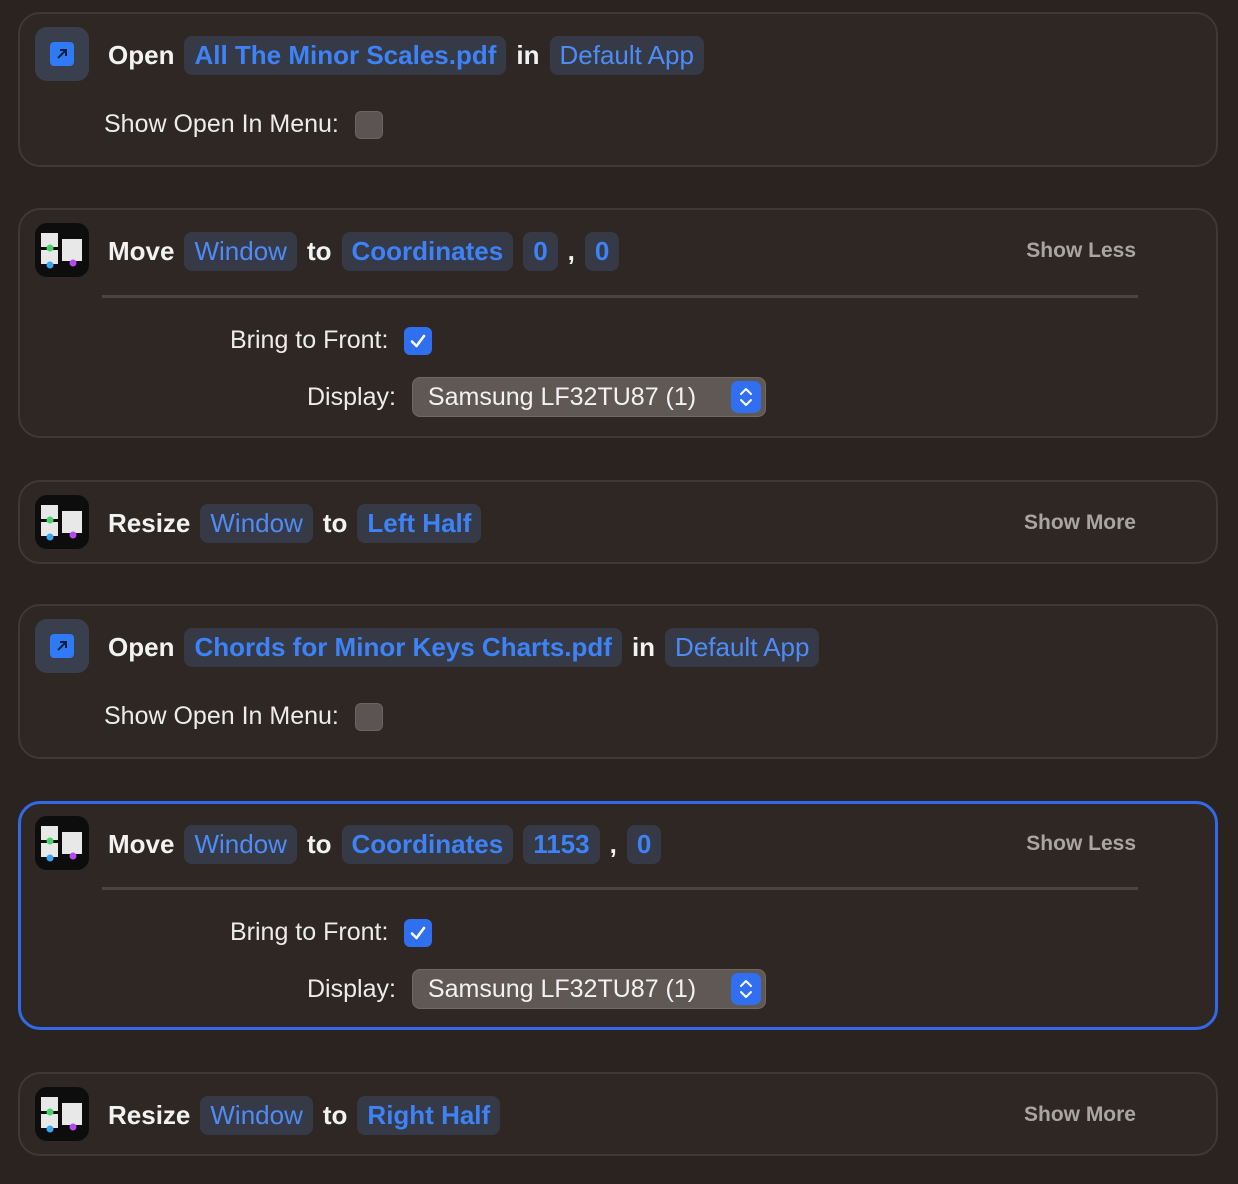 The image size is (1238, 1184). What do you see at coordinates (618, 522) in the screenshot?
I see `action-card-resize-1: Resize Window to Left Half Show More` at bounding box center [618, 522].